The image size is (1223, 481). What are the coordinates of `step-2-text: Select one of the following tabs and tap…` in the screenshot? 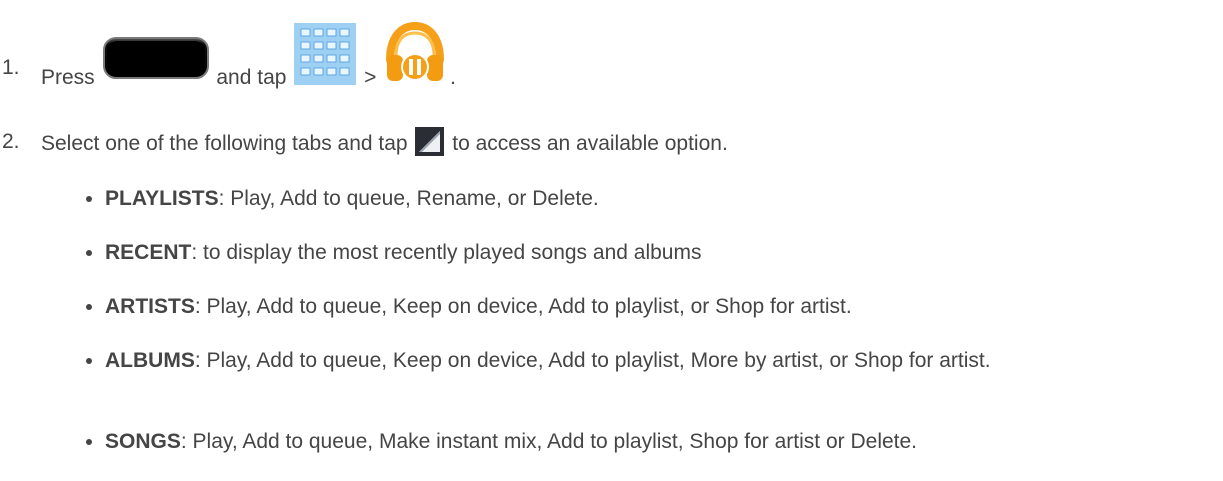 It's located at (384, 143).